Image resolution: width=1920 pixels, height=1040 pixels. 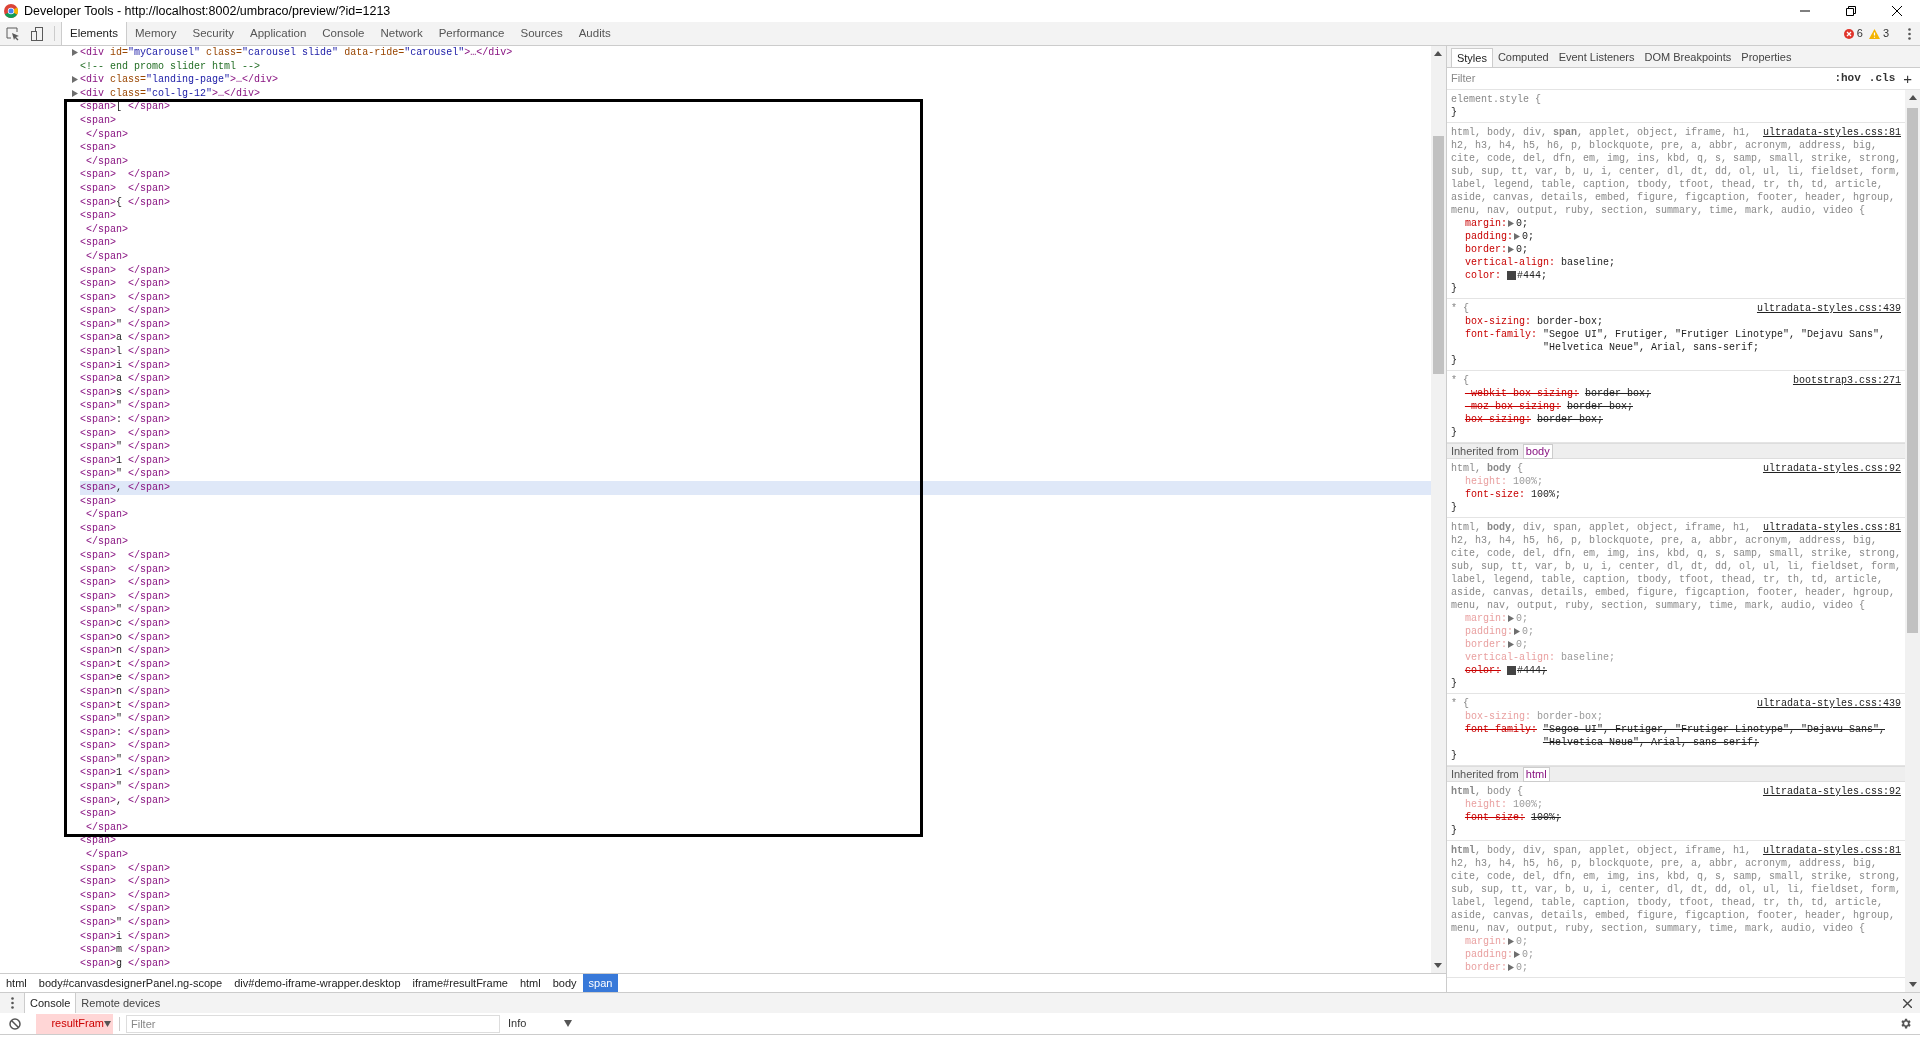 I want to click on panel-tab: Security, so click(x=213, y=33).